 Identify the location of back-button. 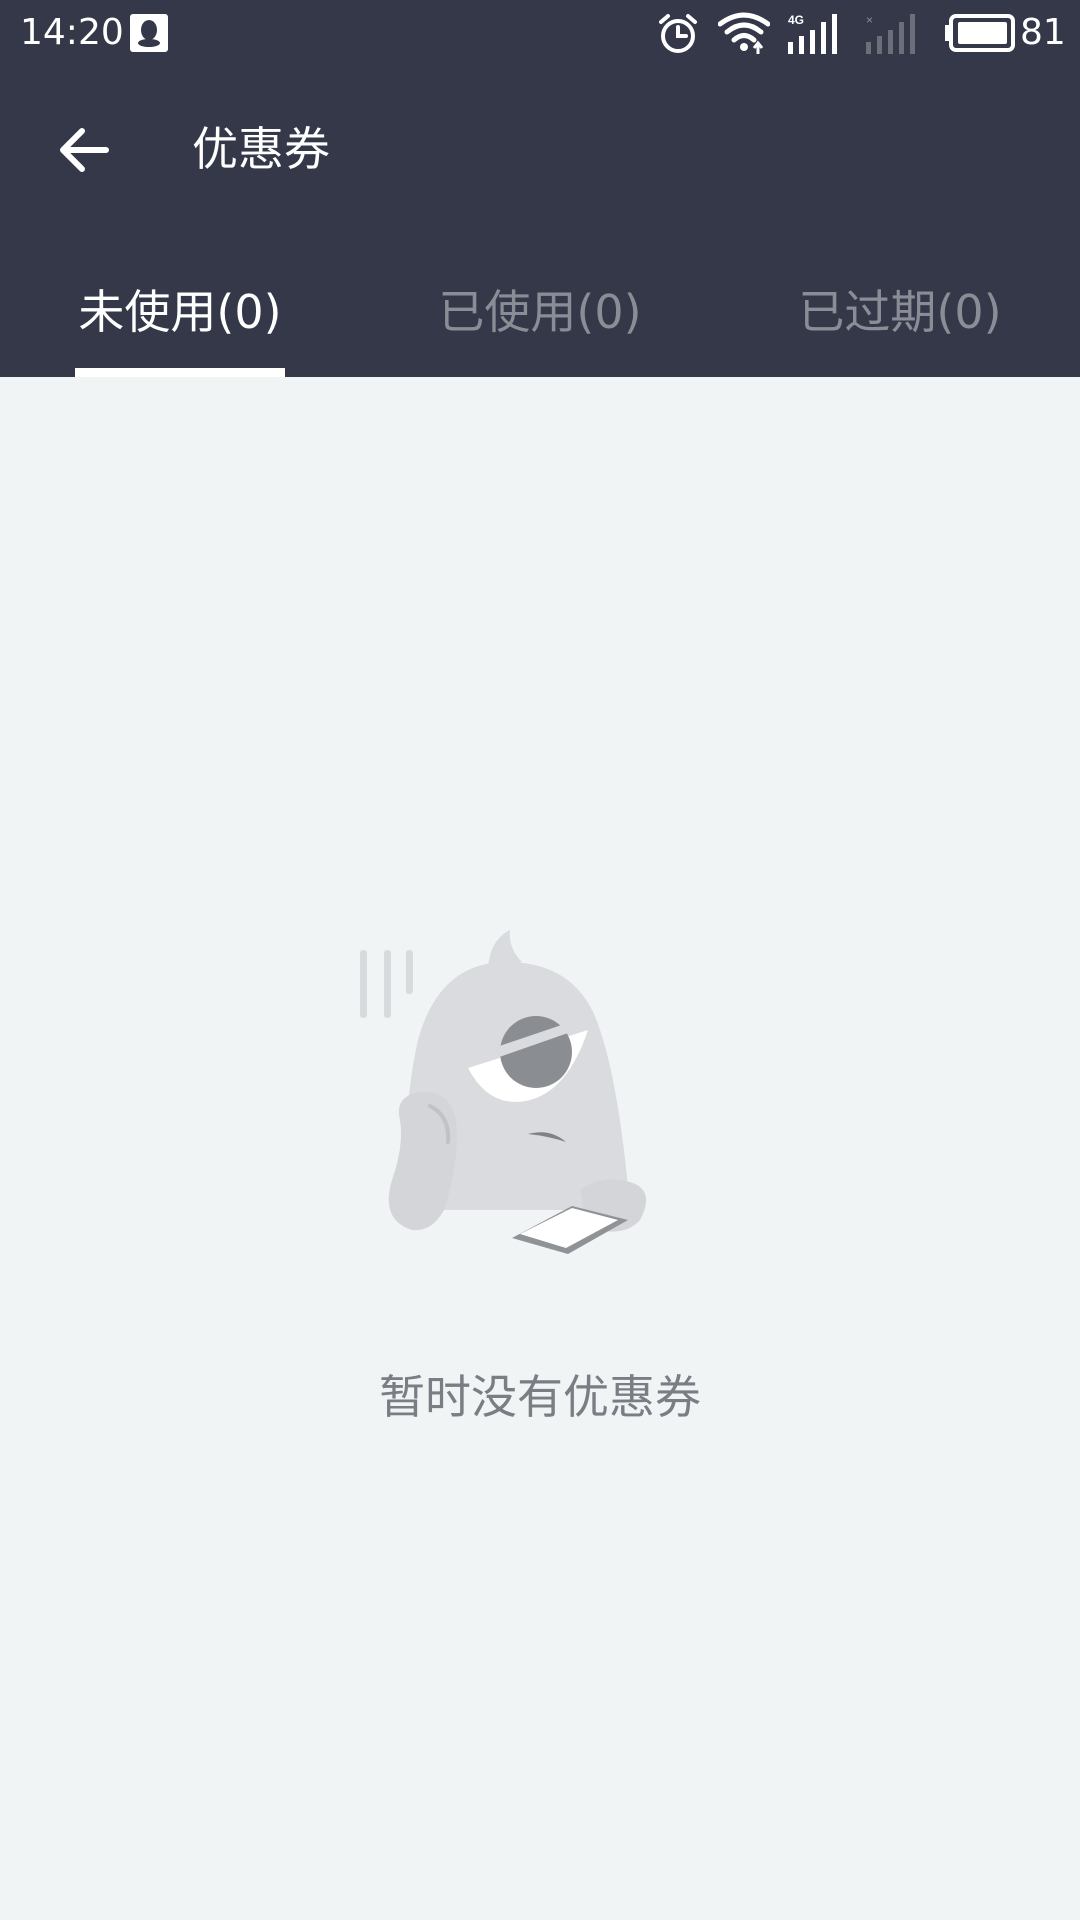
(84, 150).